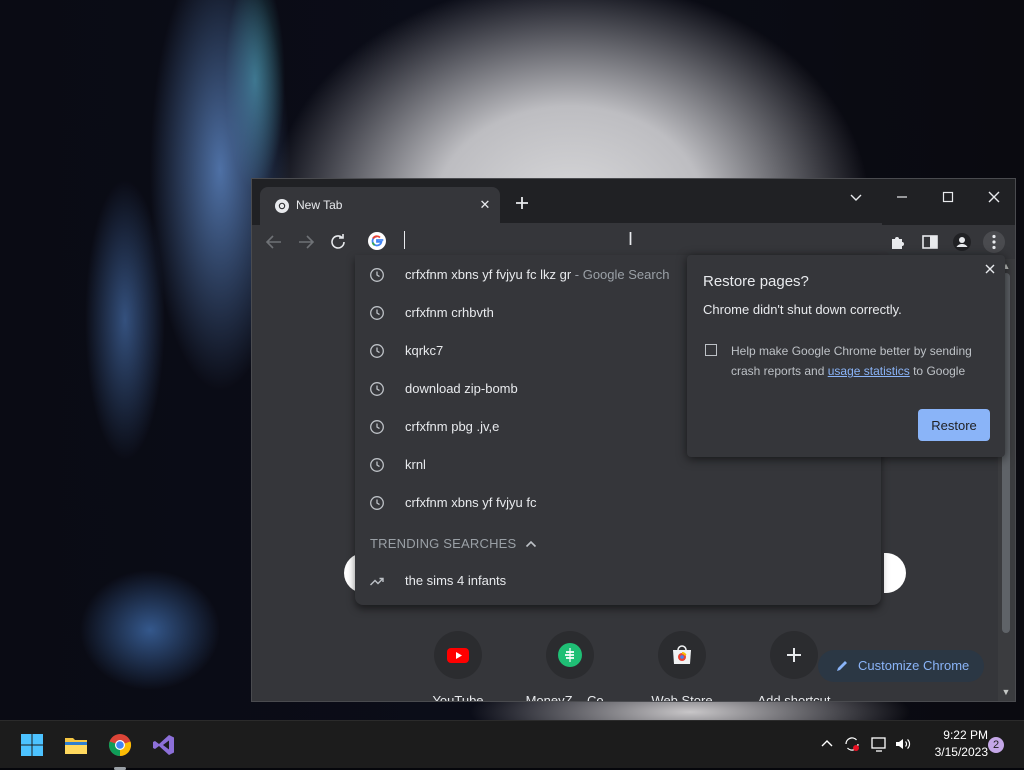 The width and height of the screenshot is (1024, 770). Describe the element at coordinates (930, 242) in the screenshot. I see `side-panel-icon` at that location.